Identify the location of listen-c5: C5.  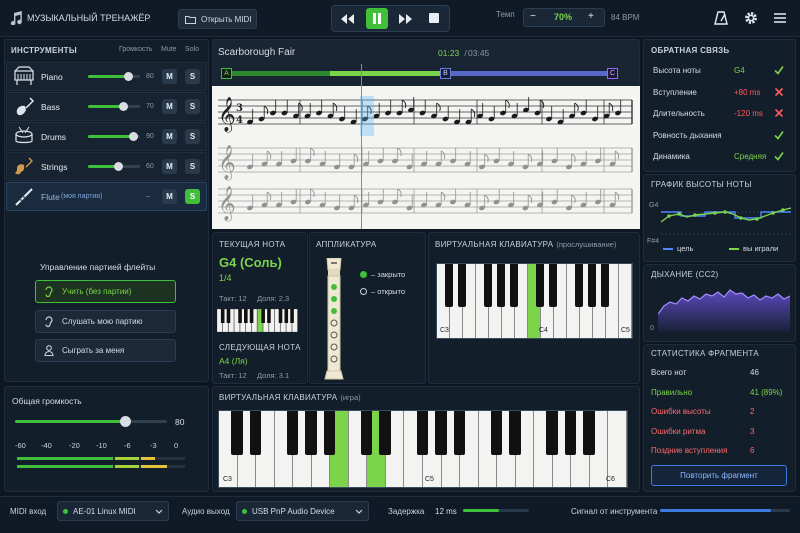
(625, 330).